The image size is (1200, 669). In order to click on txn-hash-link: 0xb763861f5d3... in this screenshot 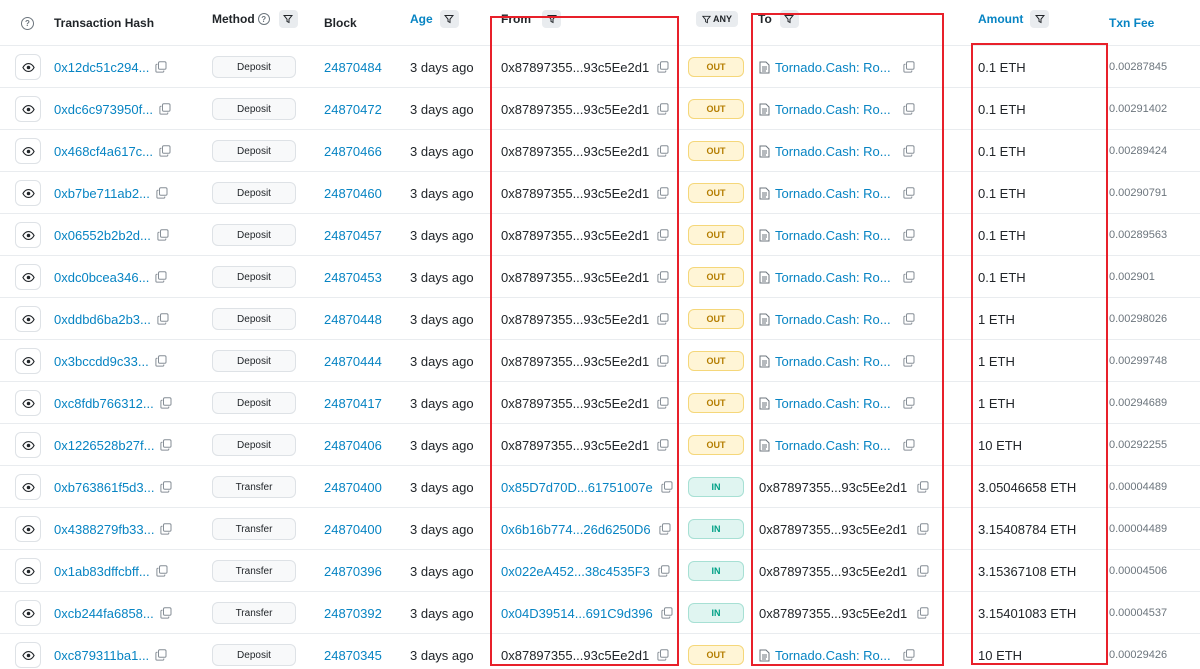, I will do `click(104, 487)`.